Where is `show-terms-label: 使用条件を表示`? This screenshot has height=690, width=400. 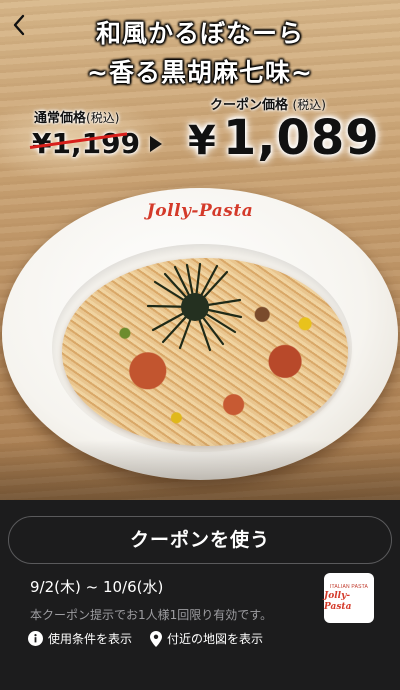 show-terms-label: 使用条件を表示 is located at coordinates (90, 639).